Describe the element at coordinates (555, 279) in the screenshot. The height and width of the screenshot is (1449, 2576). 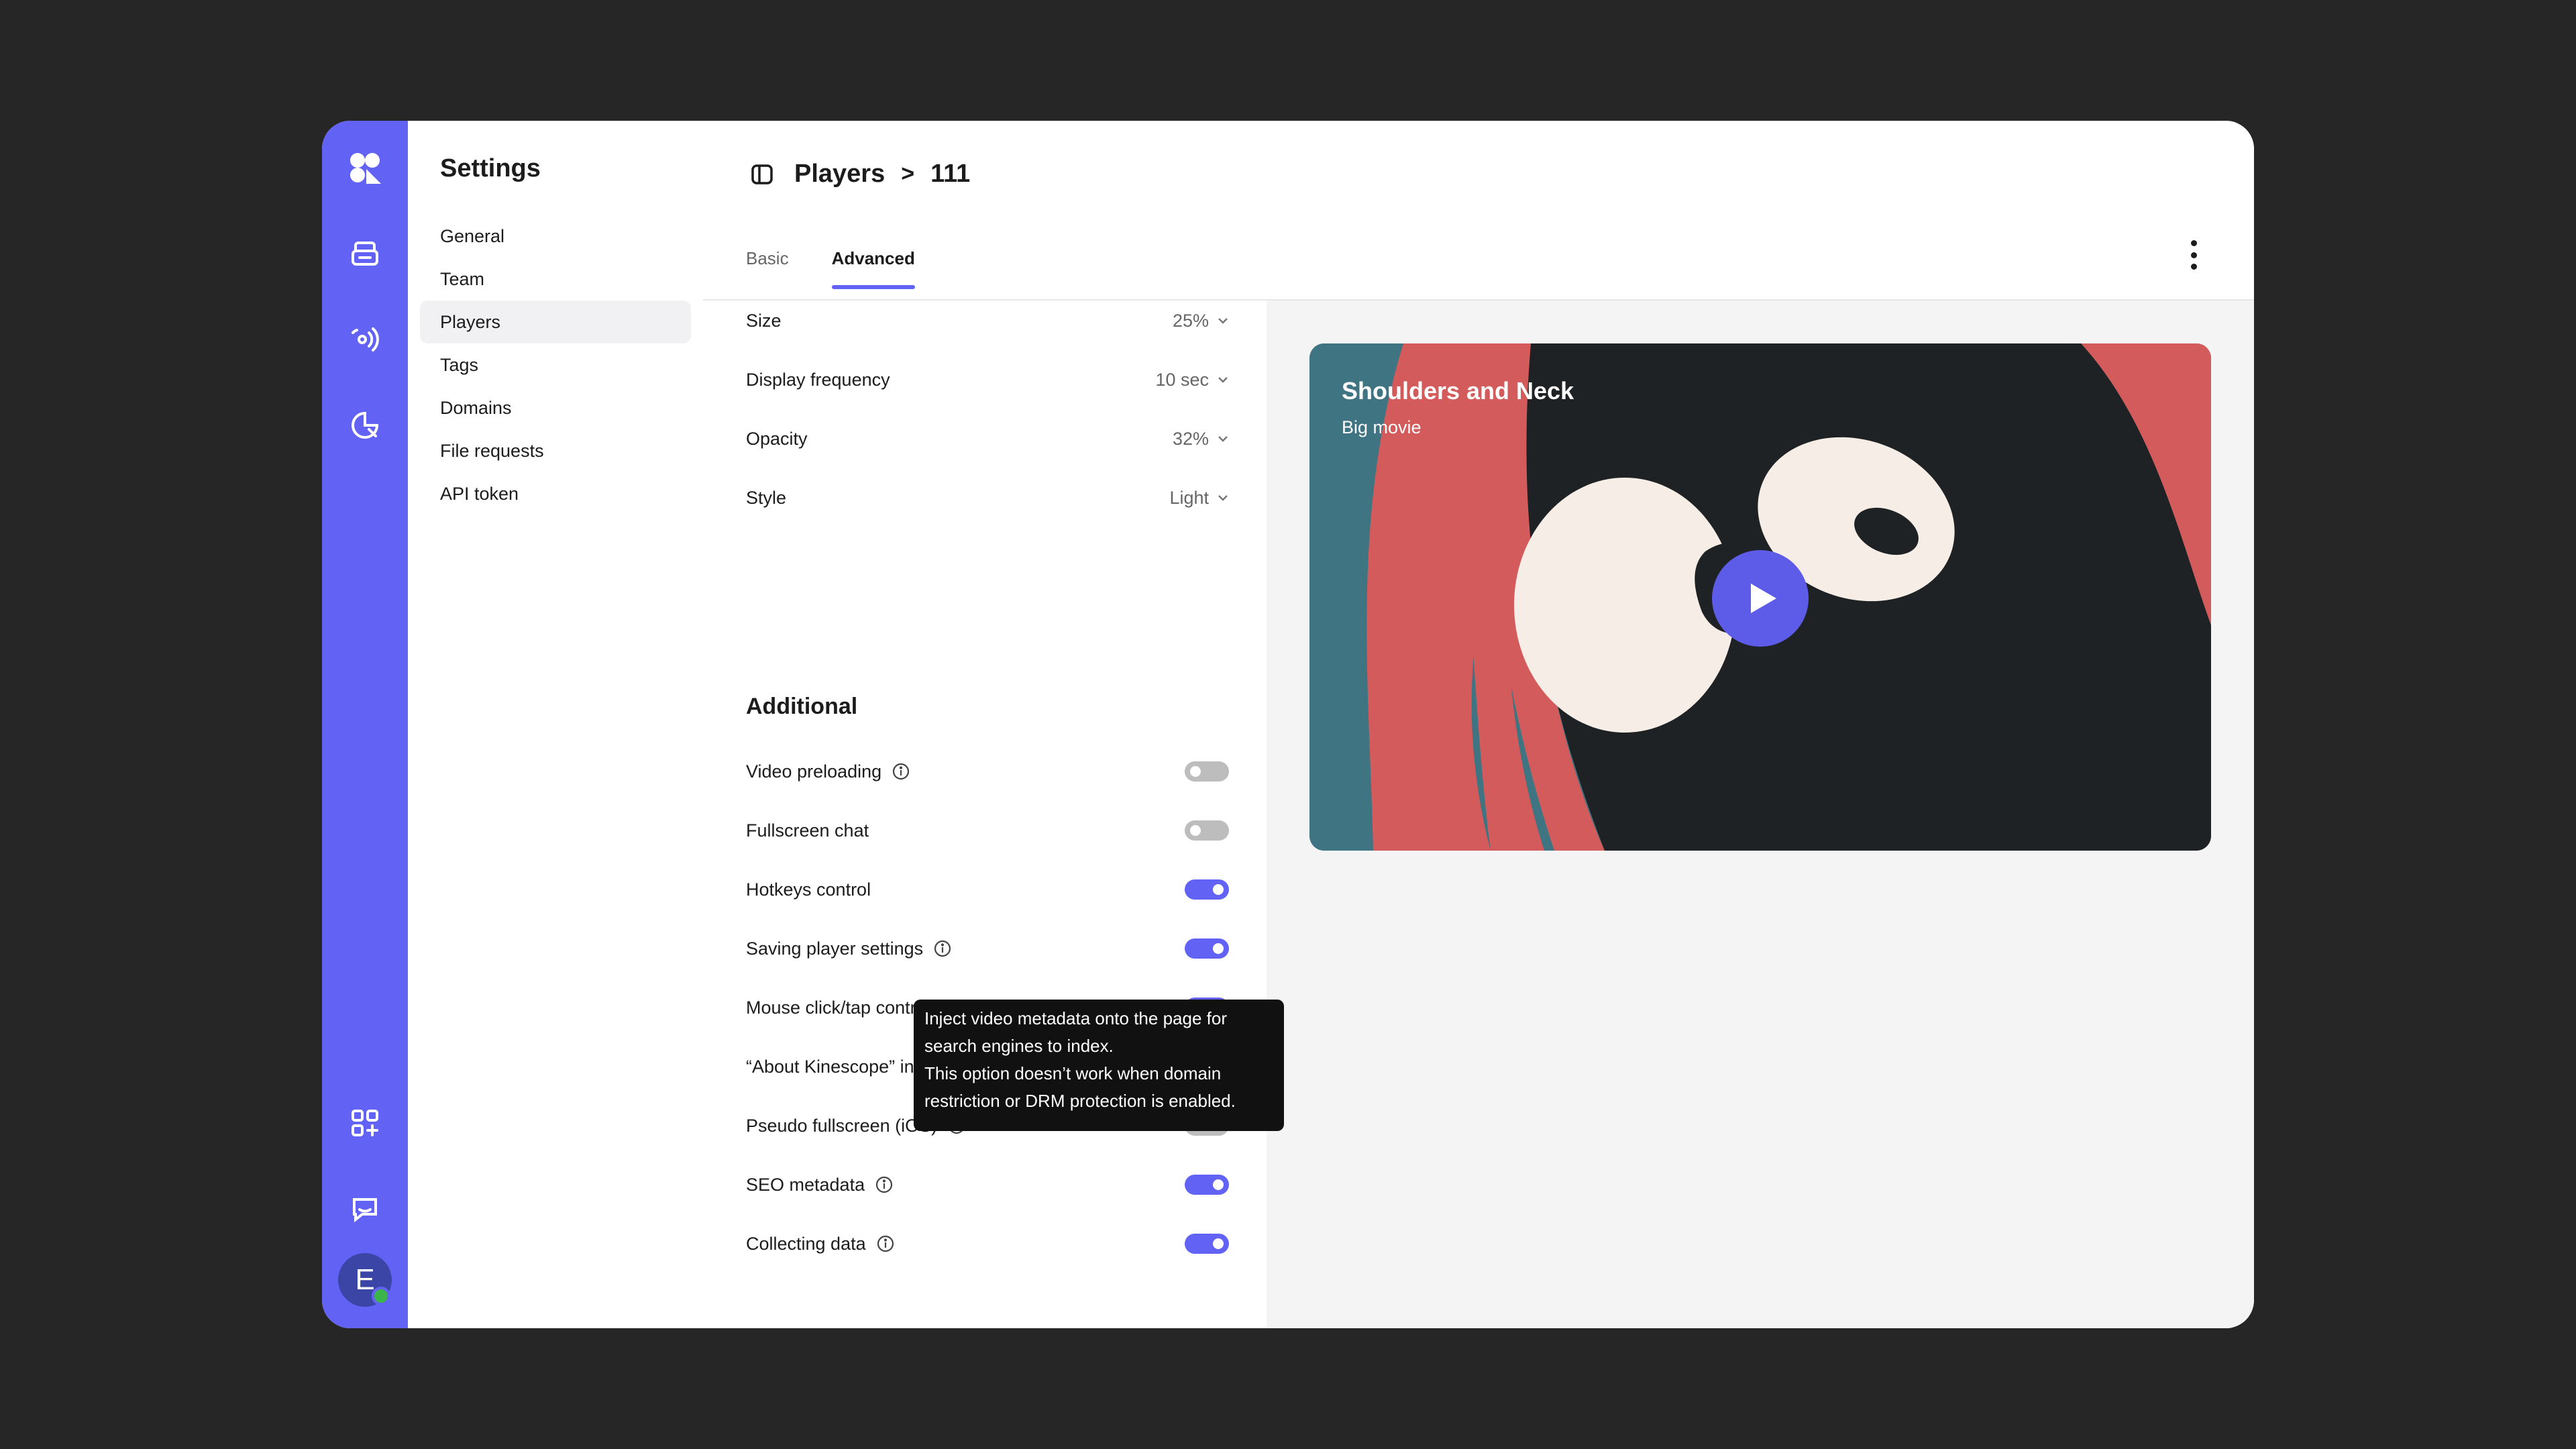
I see `nav-item-team: Team` at that location.